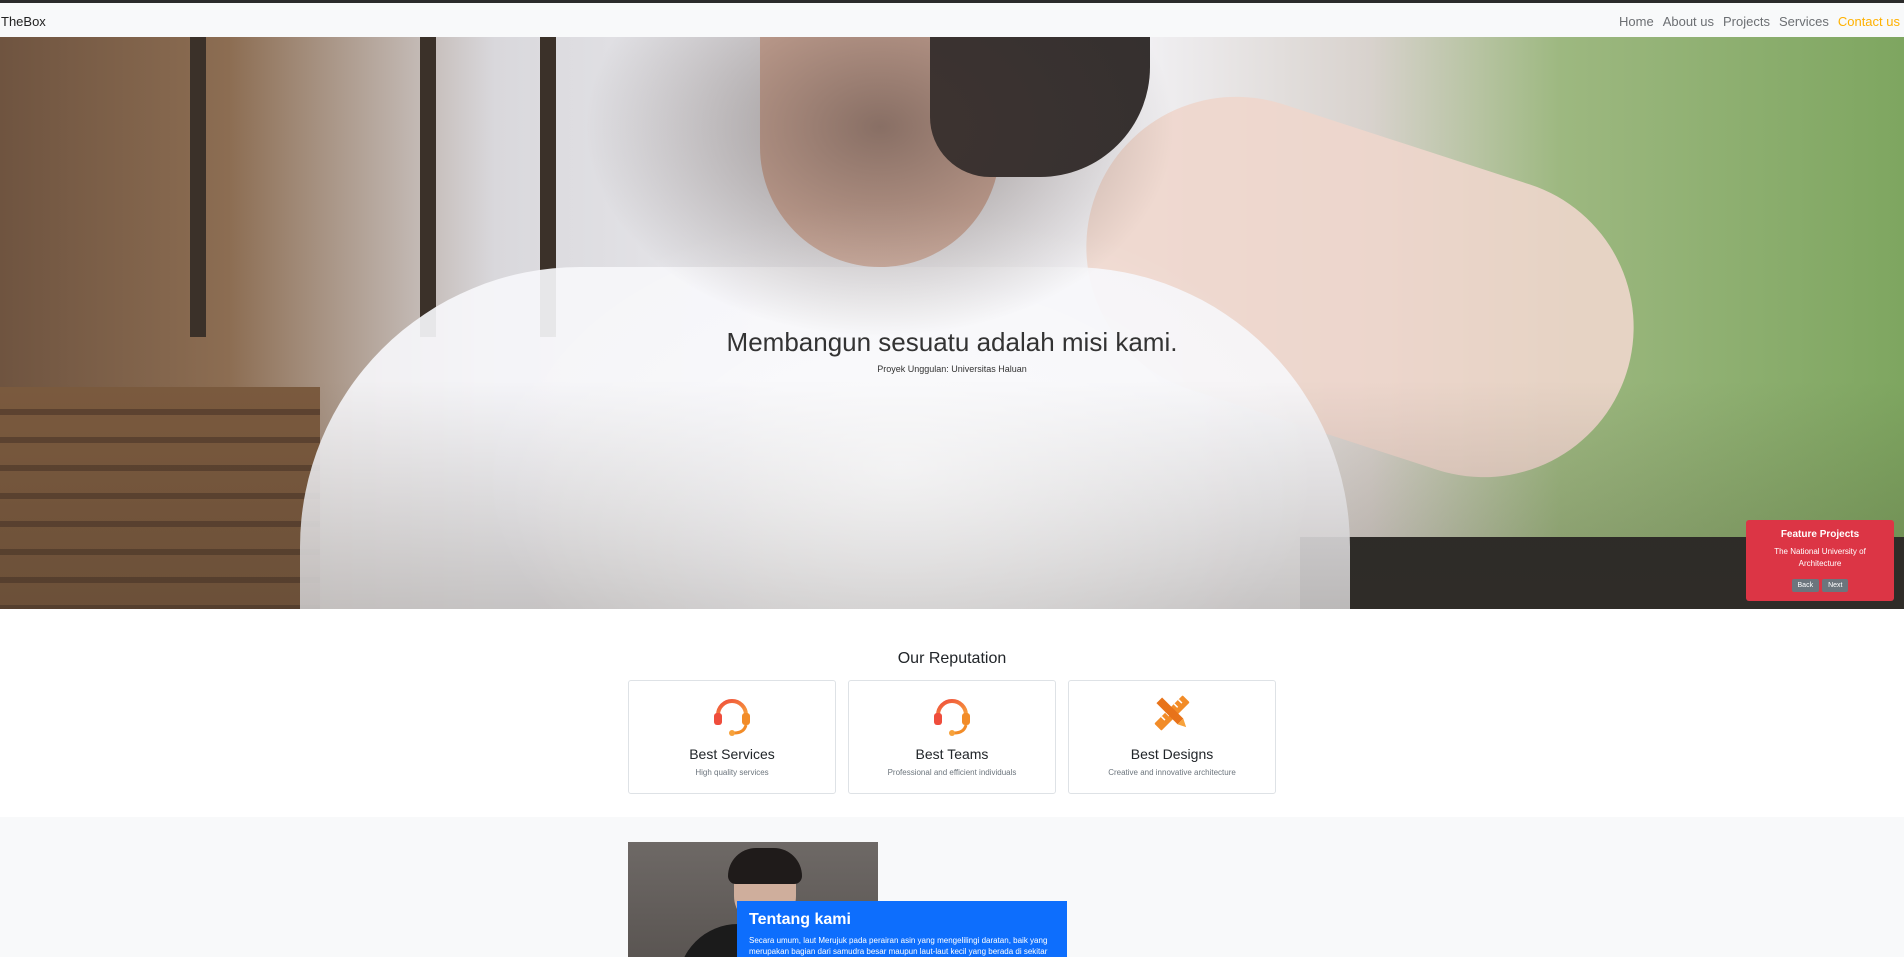 The height and width of the screenshot is (957, 1904). What do you see at coordinates (1835, 585) in the screenshot?
I see `next-button: Next` at bounding box center [1835, 585].